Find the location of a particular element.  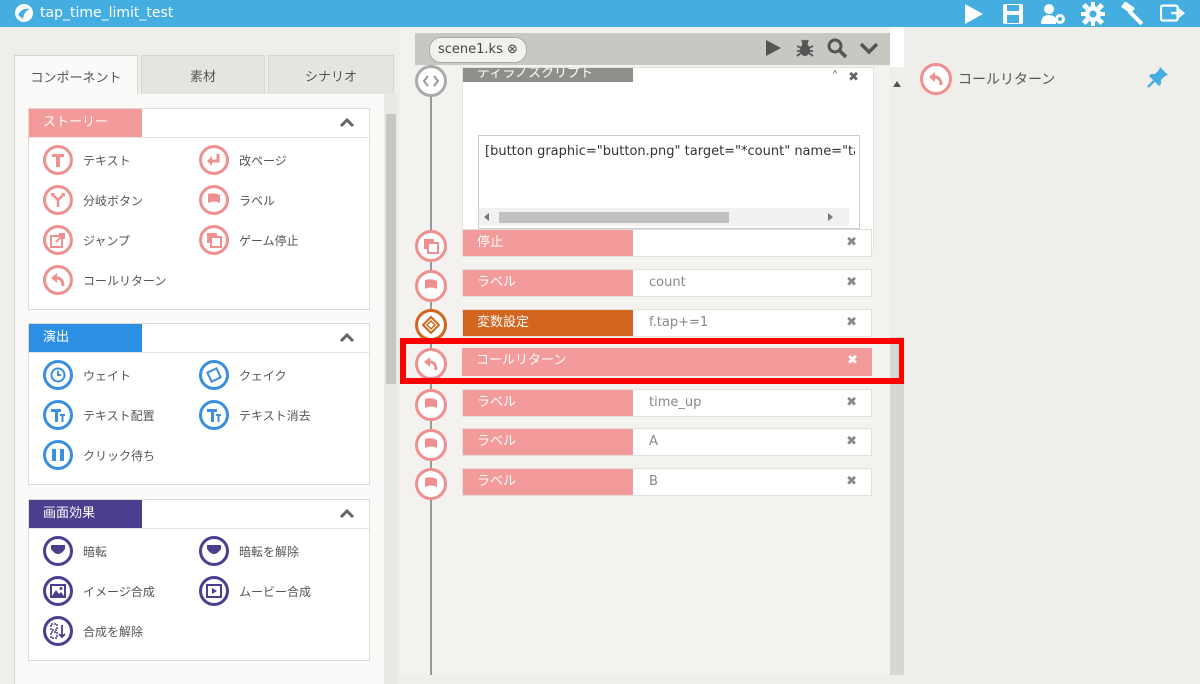

curtain-icon is located at coordinates (58, 551).